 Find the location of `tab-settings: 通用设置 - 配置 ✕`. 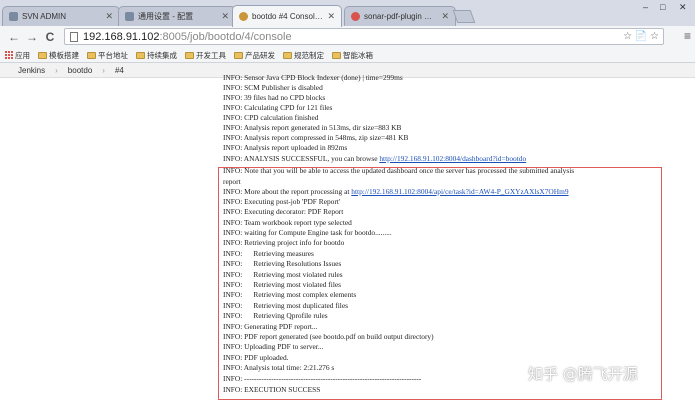

tab-settings: 通用设置 - 配置 ✕ is located at coordinates (177, 16).